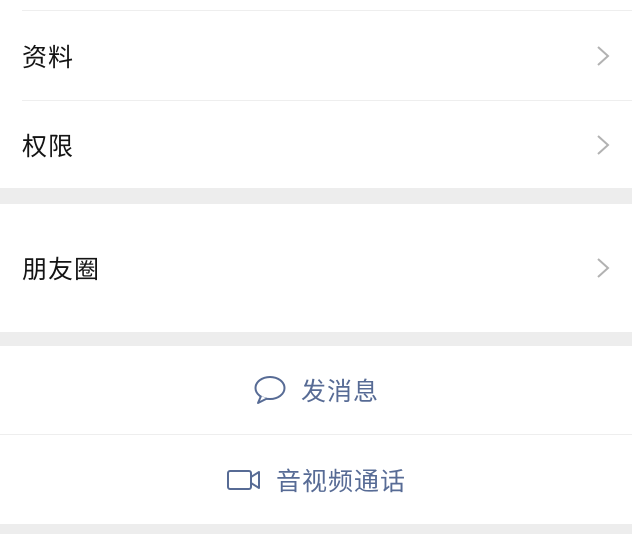  Describe the element at coordinates (340, 481) in the screenshot. I see `video-call-label: 音视频通话` at that location.